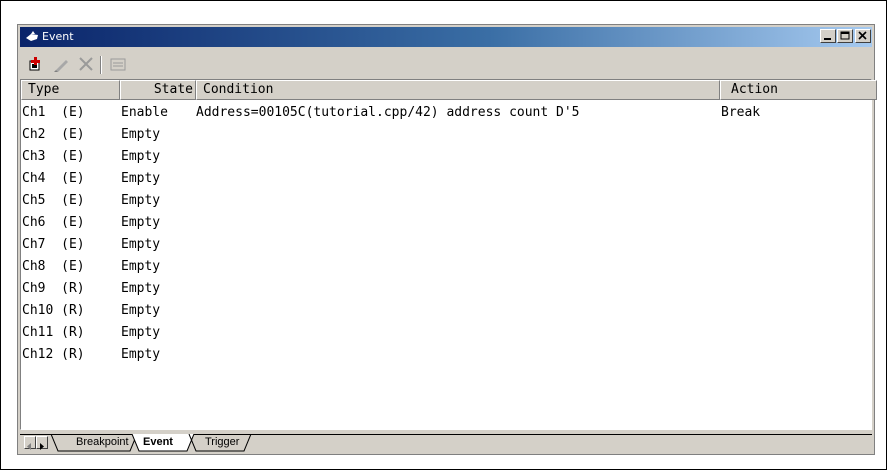 This screenshot has height=470, width=887. What do you see at coordinates (53, 222) in the screenshot?
I see `cell-type: Ch6 (E)` at bounding box center [53, 222].